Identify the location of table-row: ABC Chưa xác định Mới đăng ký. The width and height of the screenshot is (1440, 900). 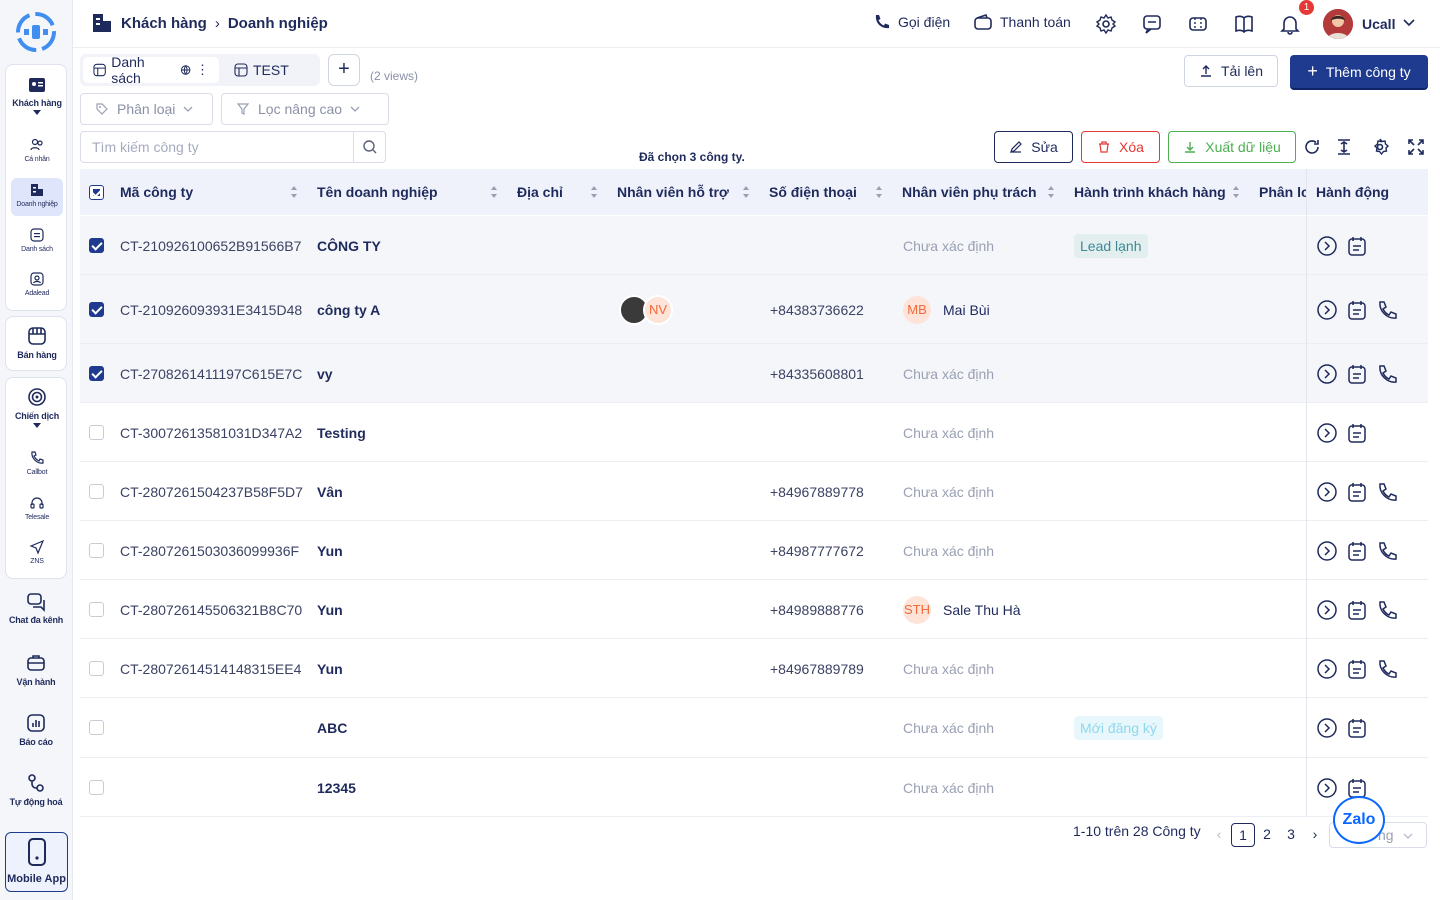
(754, 728).